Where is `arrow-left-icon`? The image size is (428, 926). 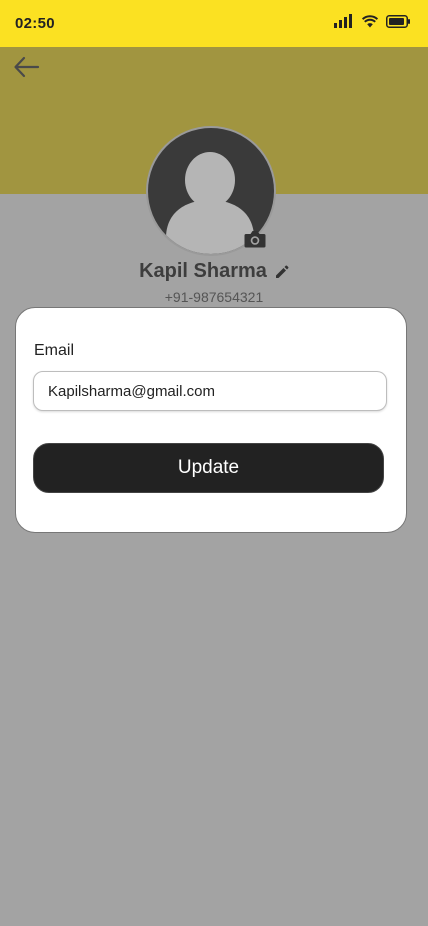 arrow-left-icon is located at coordinates (26, 69).